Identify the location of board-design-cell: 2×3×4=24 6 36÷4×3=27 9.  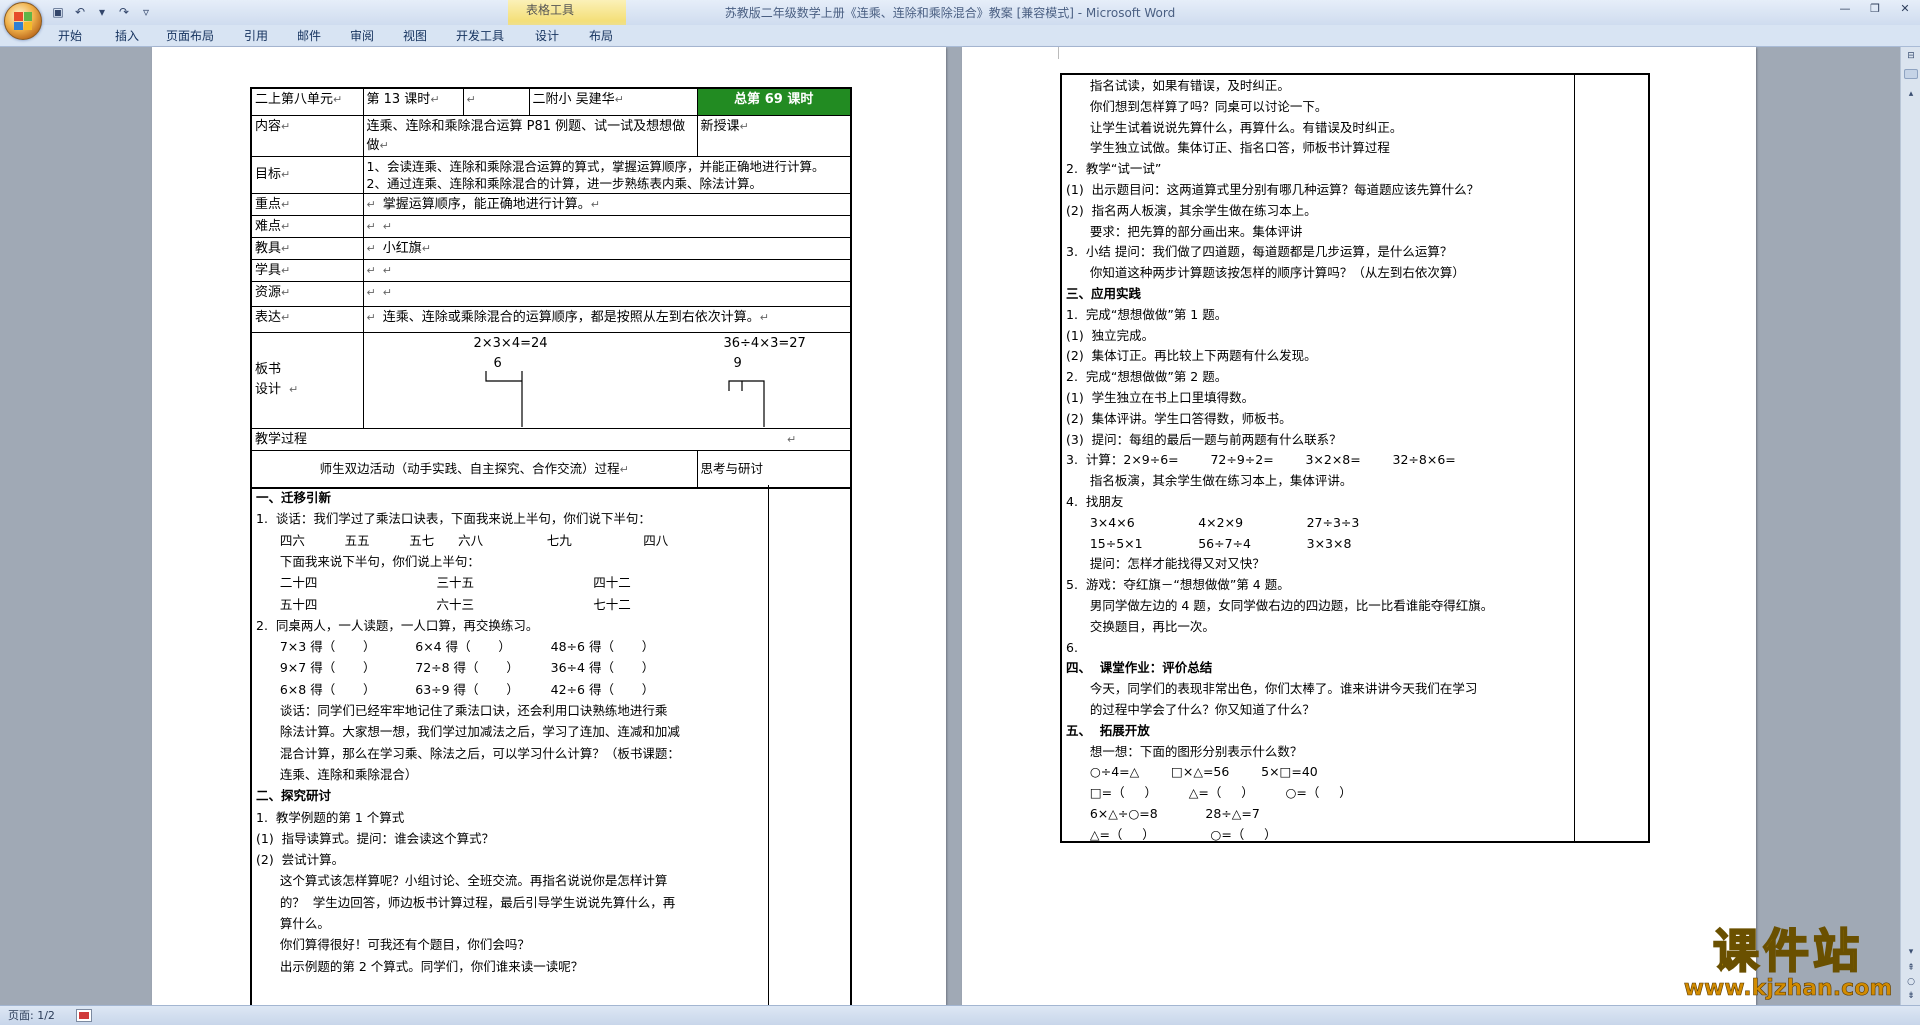
(607, 380).